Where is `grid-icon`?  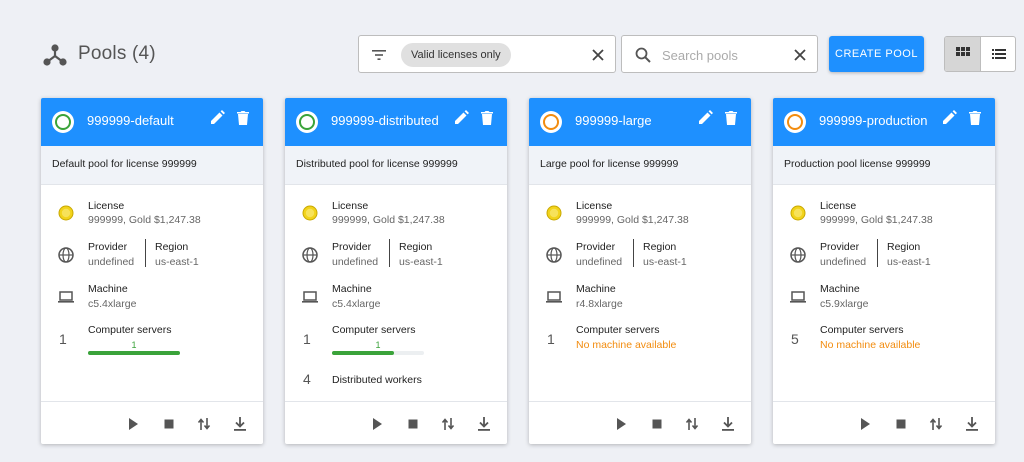
grid-icon is located at coordinates (963, 51).